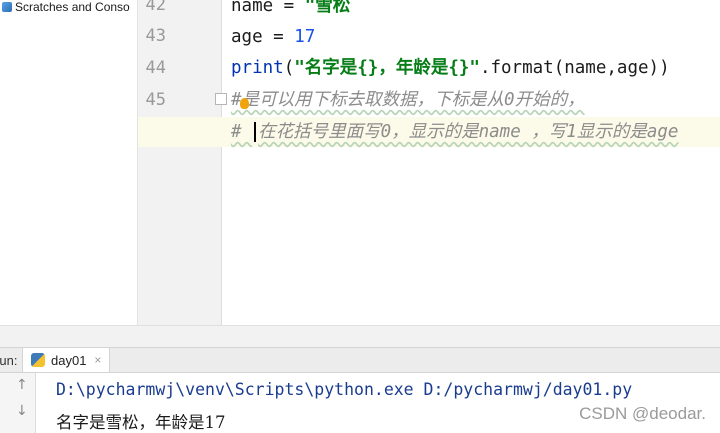  What do you see at coordinates (263, 37) in the screenshot?
I see `code-token: age =` at bounding box center [263, 37].